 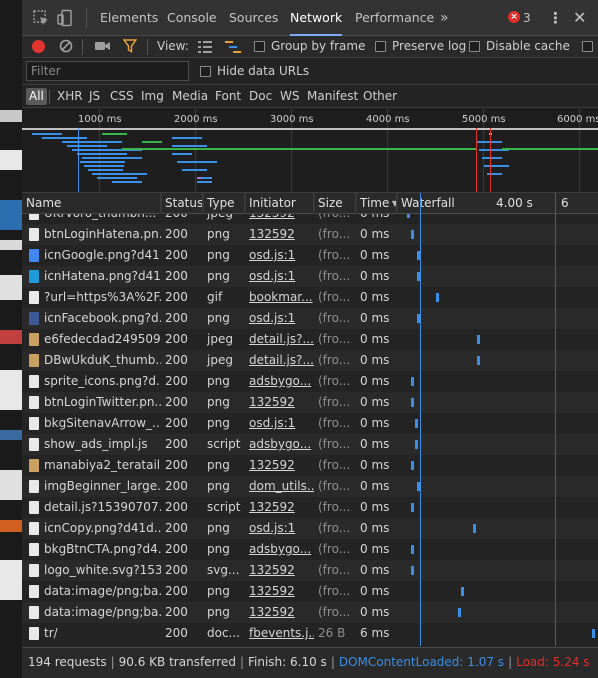 I want to click on filter-funnel-icon, so click(x=130, y=46).